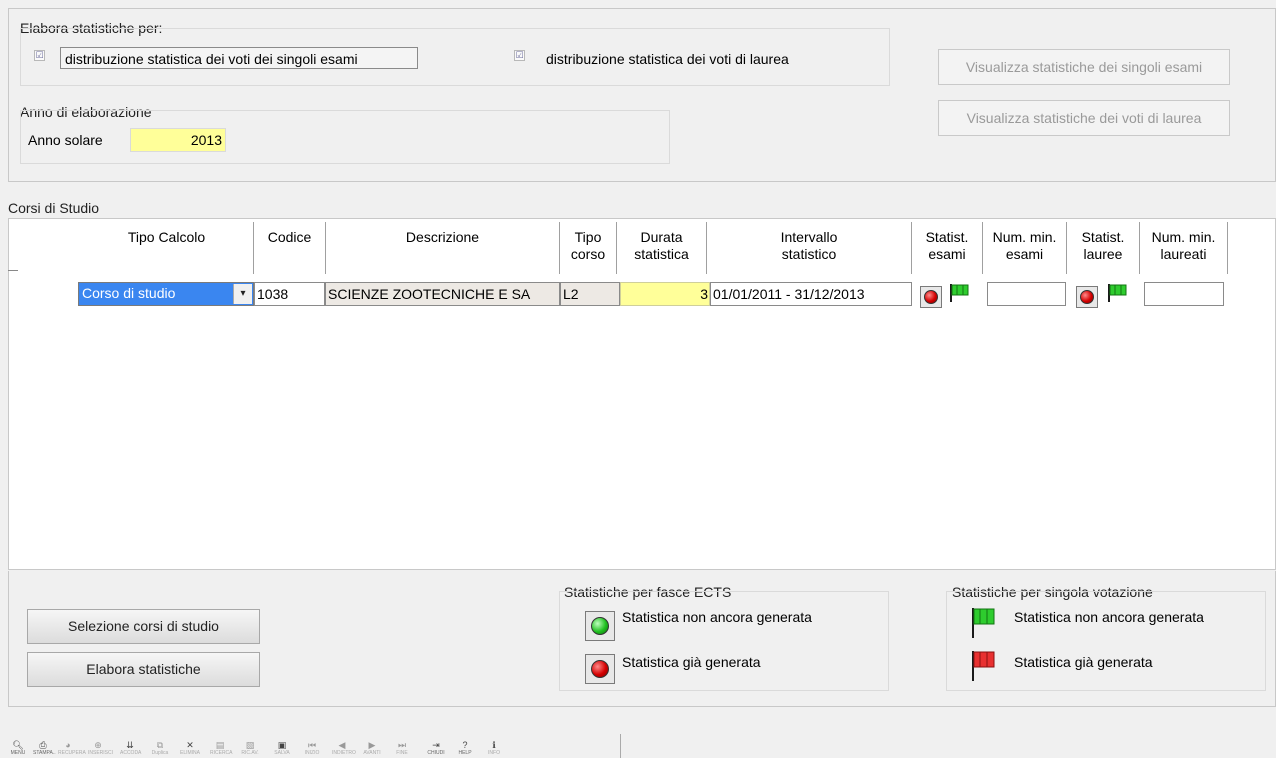 The width and height of the screenshot is (1276, 758). I want to click on toolbar-advsearch-button: ▧ RIC.AV., so click(250, 748).